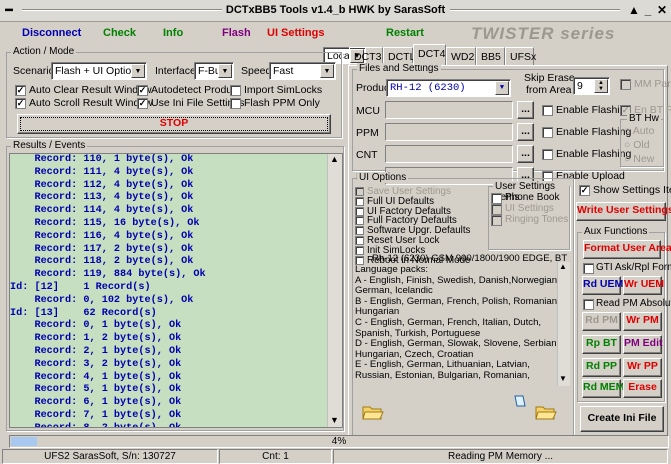 This screenshot has height=464, width=671. Describe the element at coordinates (584, 190) in the screenshot. I see `show-settings-checkbox: ✓` at that location.